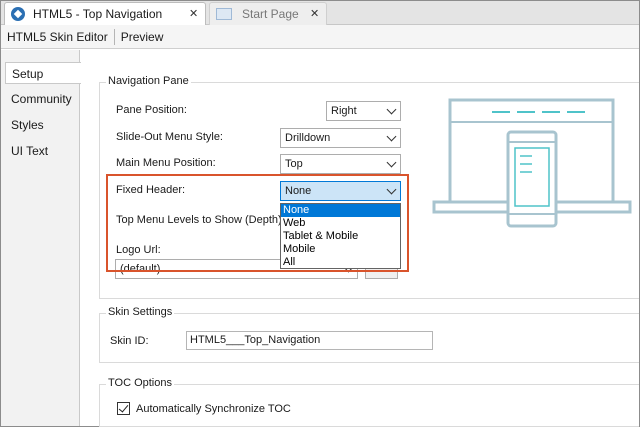 This screenshot has height=427, width=640. Describe the element at coordinates (340, 249) in the screenshot. I see `dropdown-option-mobile: Mobile` at that location.